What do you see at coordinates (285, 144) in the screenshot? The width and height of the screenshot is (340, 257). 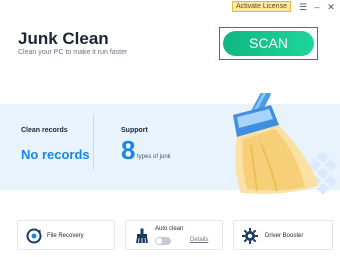 I see `broom-illustration` at bounding box center [285, 144].